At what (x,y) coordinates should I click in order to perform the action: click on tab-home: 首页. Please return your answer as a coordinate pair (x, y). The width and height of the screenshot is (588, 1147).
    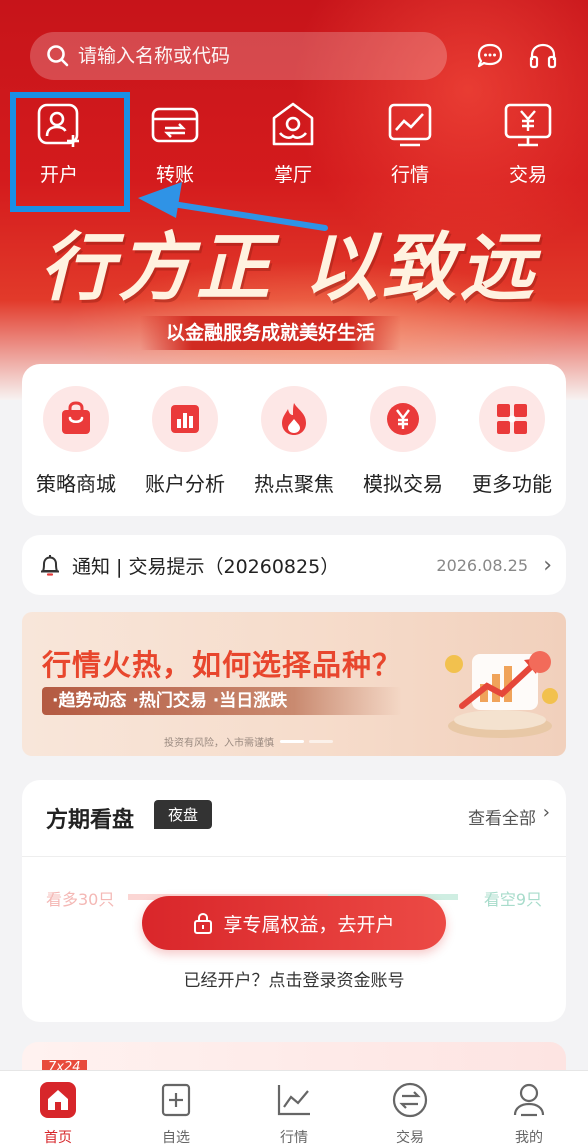
    Looking at the image, I should click on (58, 1114).